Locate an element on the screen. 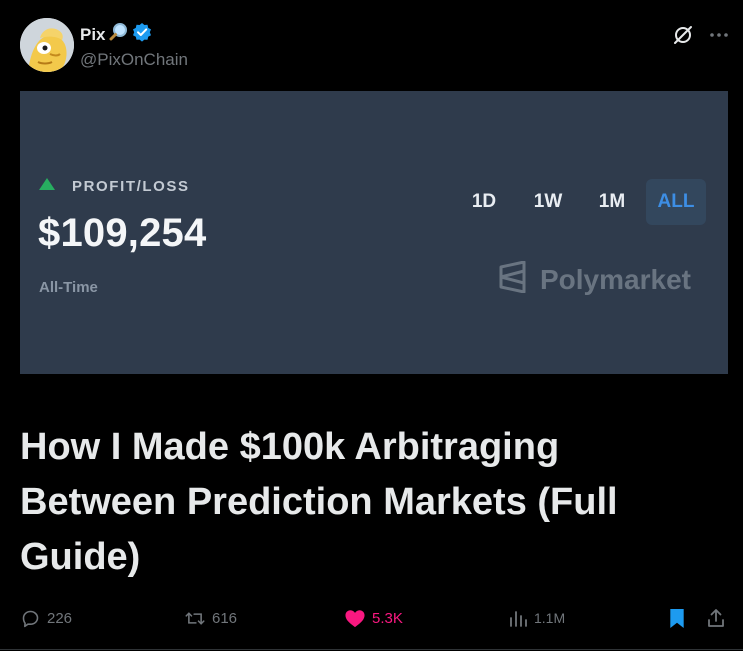  period-tabs: 1D 1W 1M ALL is located at coordinates (580, 202).